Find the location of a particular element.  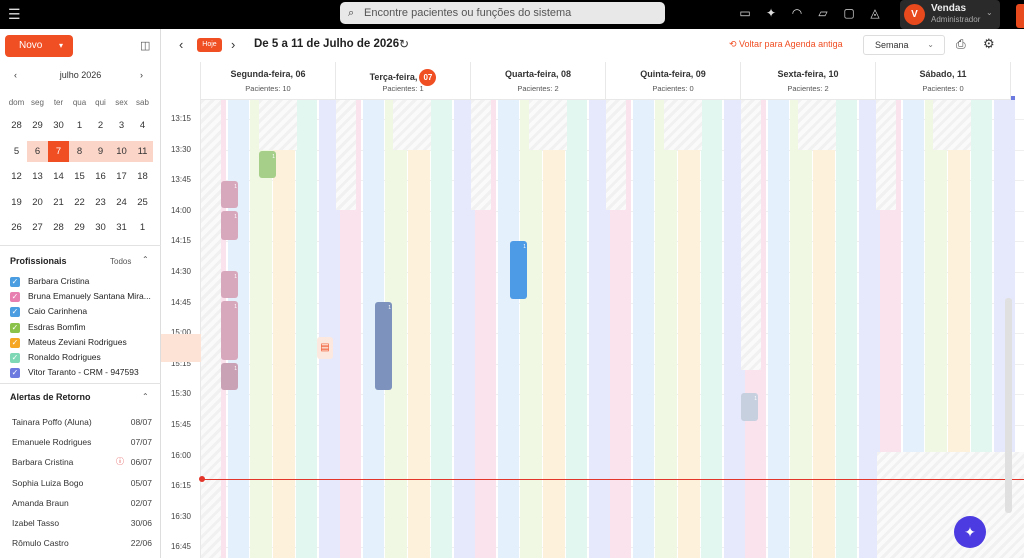

novo-button: Novo ▾ is located at coordinates (39, 46).